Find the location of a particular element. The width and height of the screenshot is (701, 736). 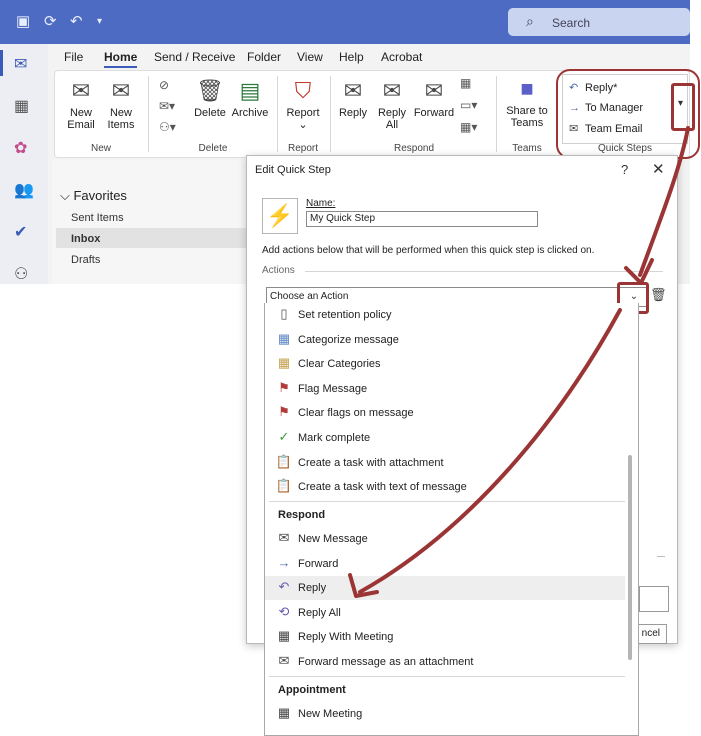

copilot-icon: ✿ is located at coordinates (20, 148).